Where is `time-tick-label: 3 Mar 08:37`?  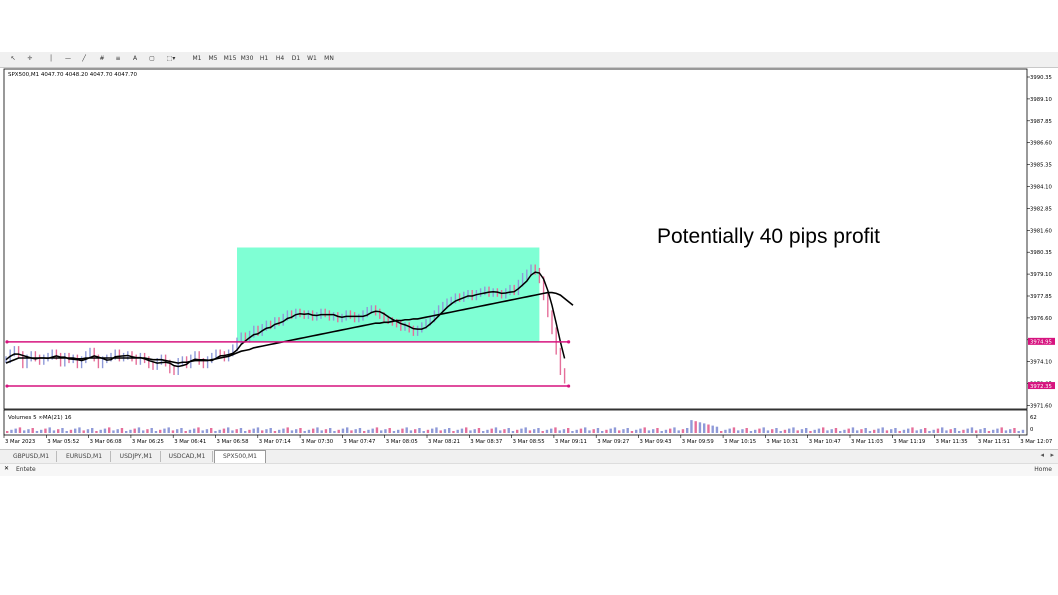
time-tick-label: 3 Mar 08:37 is located at coordinates (486, 442).